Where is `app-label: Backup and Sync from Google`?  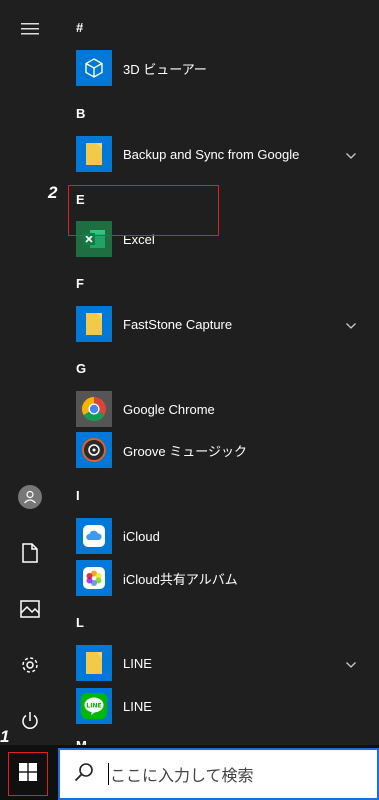
app-label: Backup and Sync from Google is located at coordinates (211, 154).